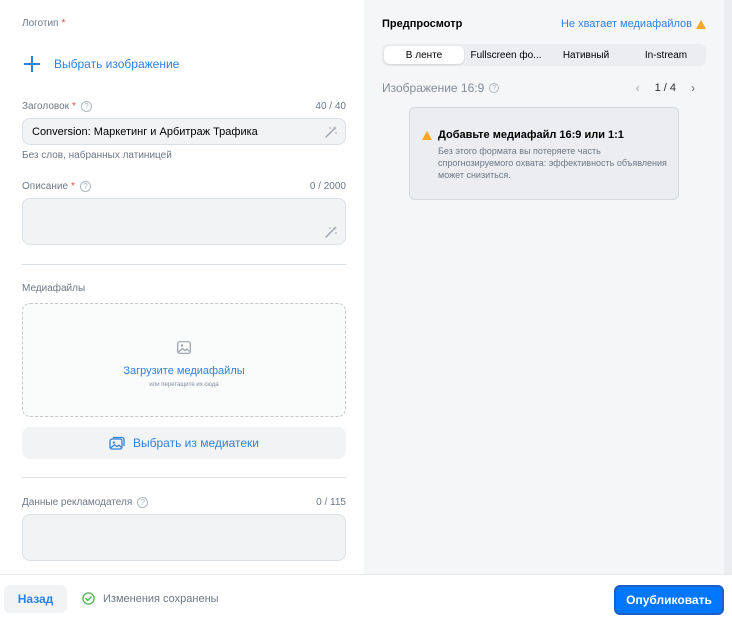 The image size is (732, 618). I want to click on choose-image-button: Выбрать изображение, so click(100, 64).